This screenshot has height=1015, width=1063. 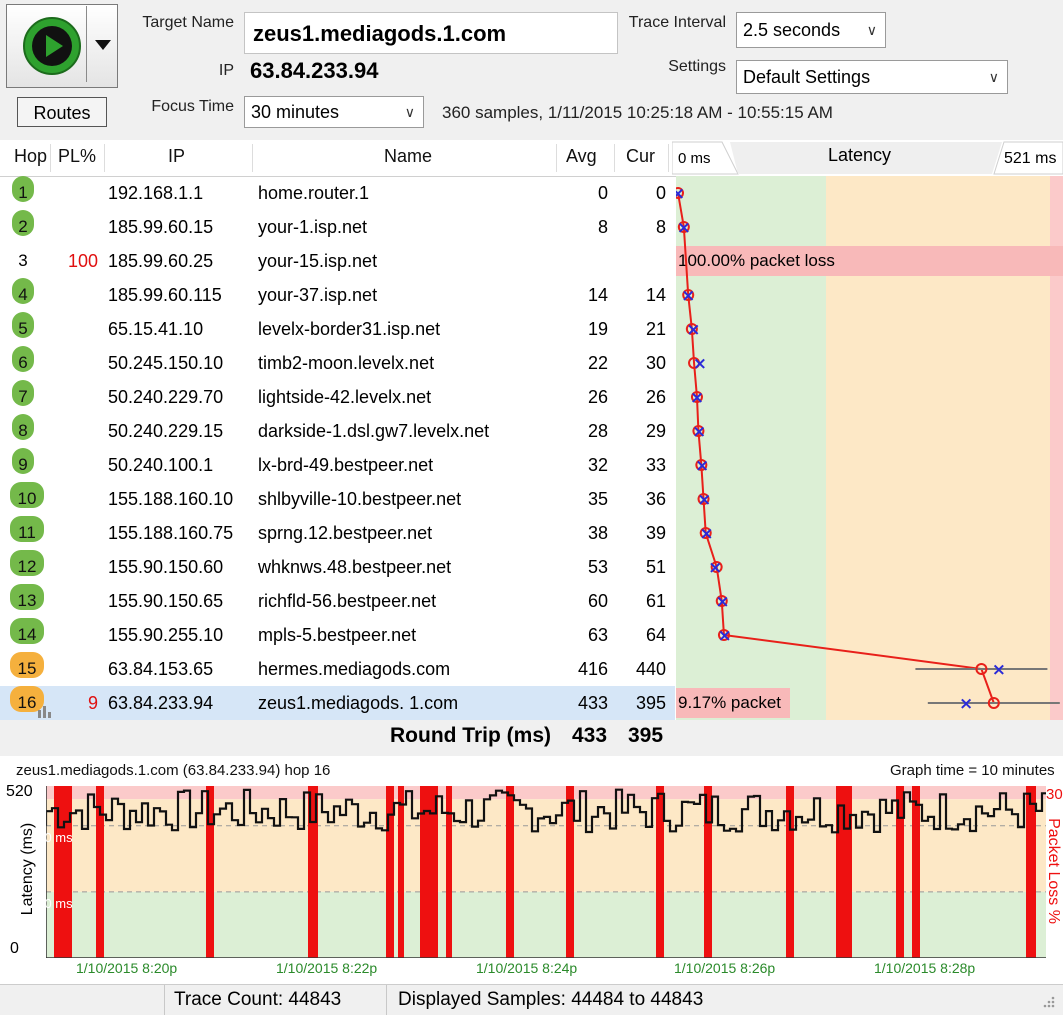 I want to click on avg-cell: 35, so click(x=597, y=499).